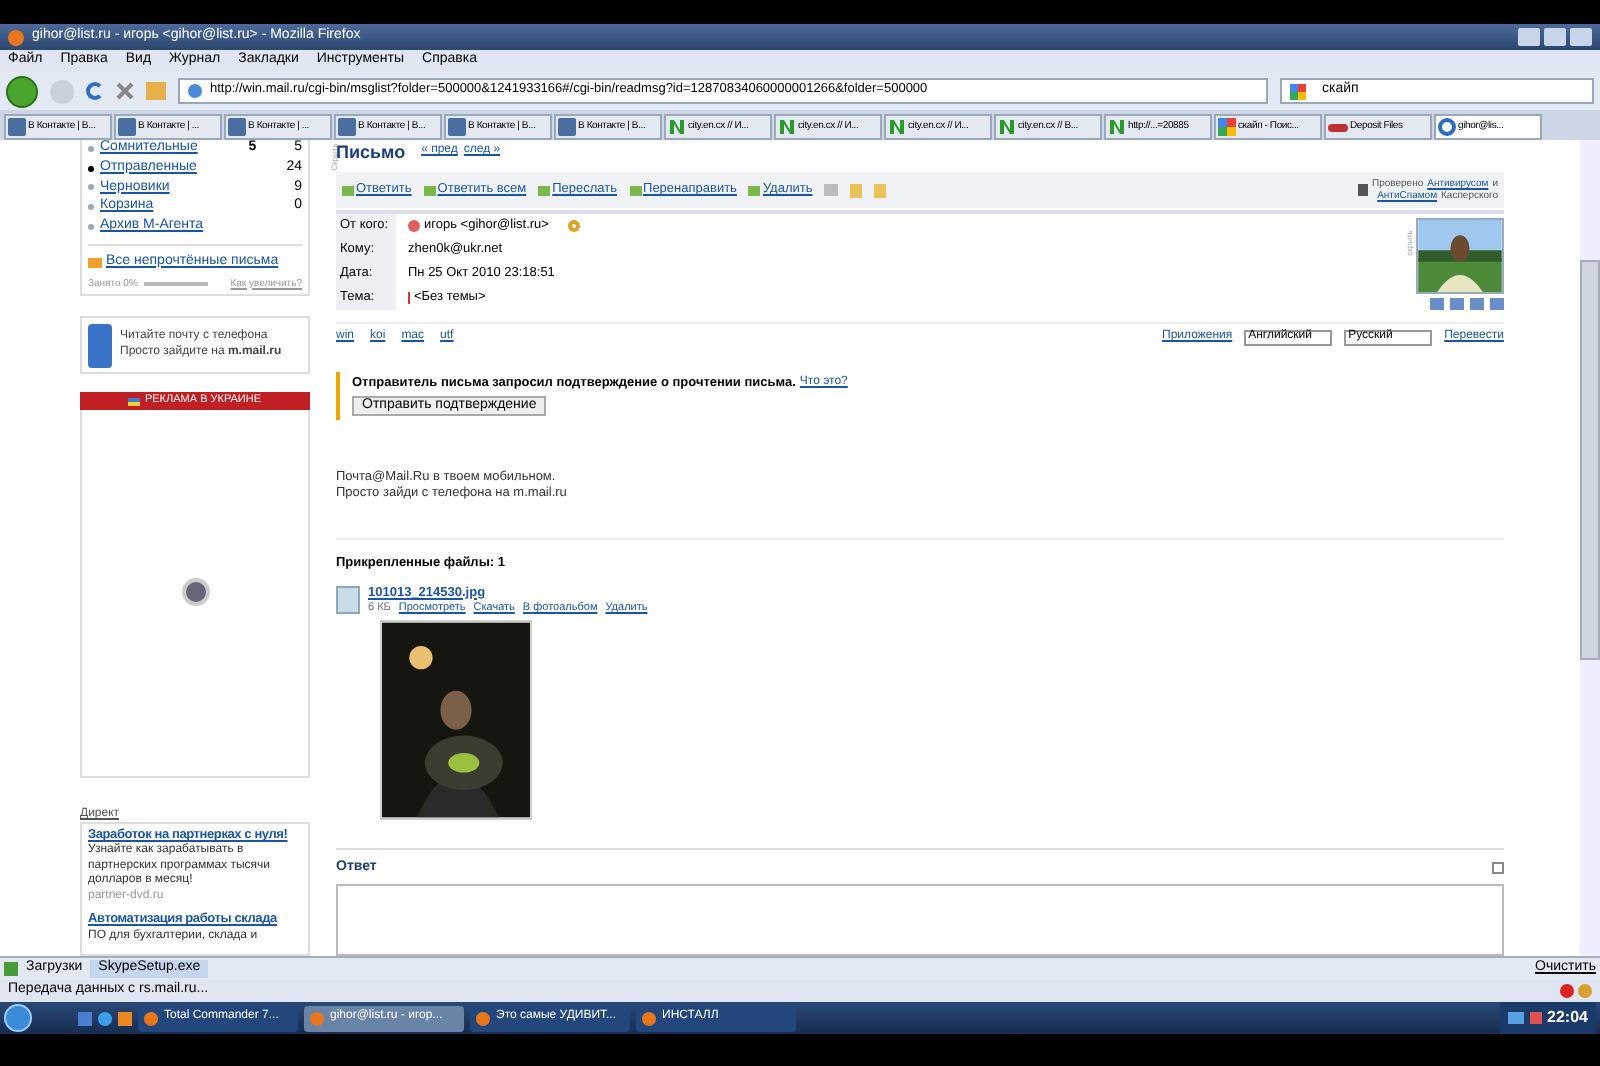 The height and width of the screenshot is (1066, 1600). I want to click on minimize-button, so click(1529, 37).